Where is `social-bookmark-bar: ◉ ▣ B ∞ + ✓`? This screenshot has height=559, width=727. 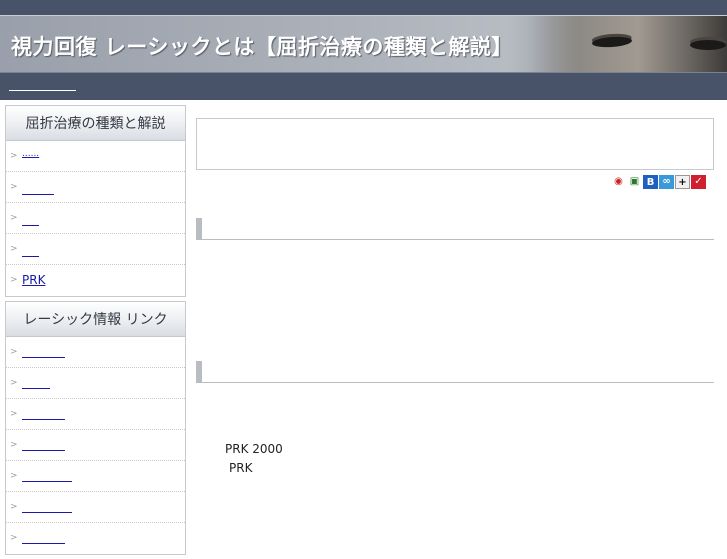
social-bookmark-bar: ◉ ▣ B ∞ + ✓ is located at coordinates (658, 182).